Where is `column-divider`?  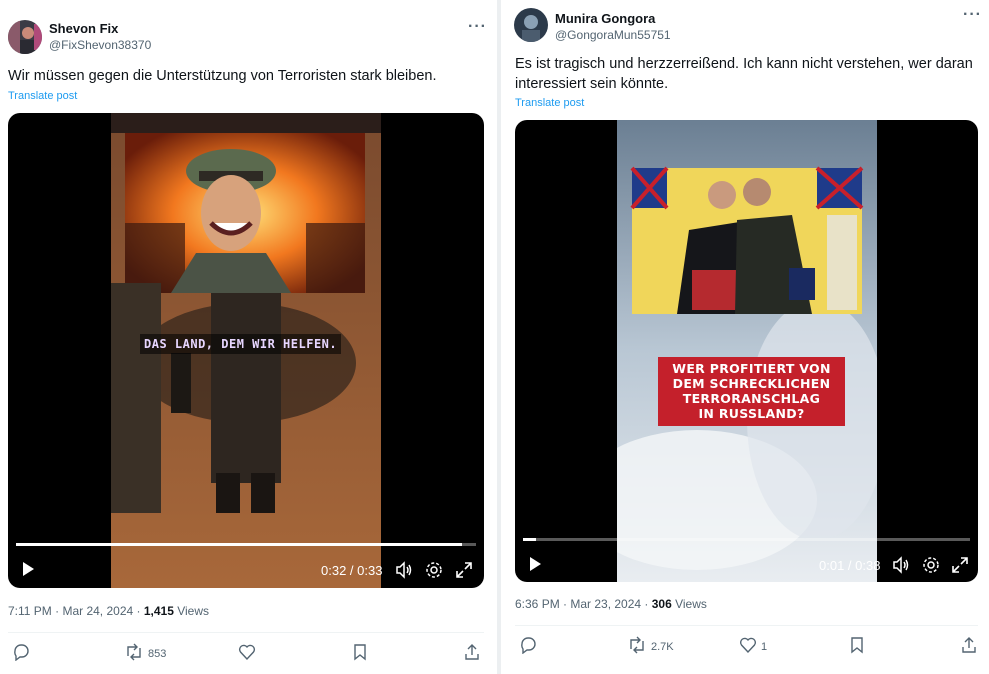 column-divider is located at coordinates (499, 337).